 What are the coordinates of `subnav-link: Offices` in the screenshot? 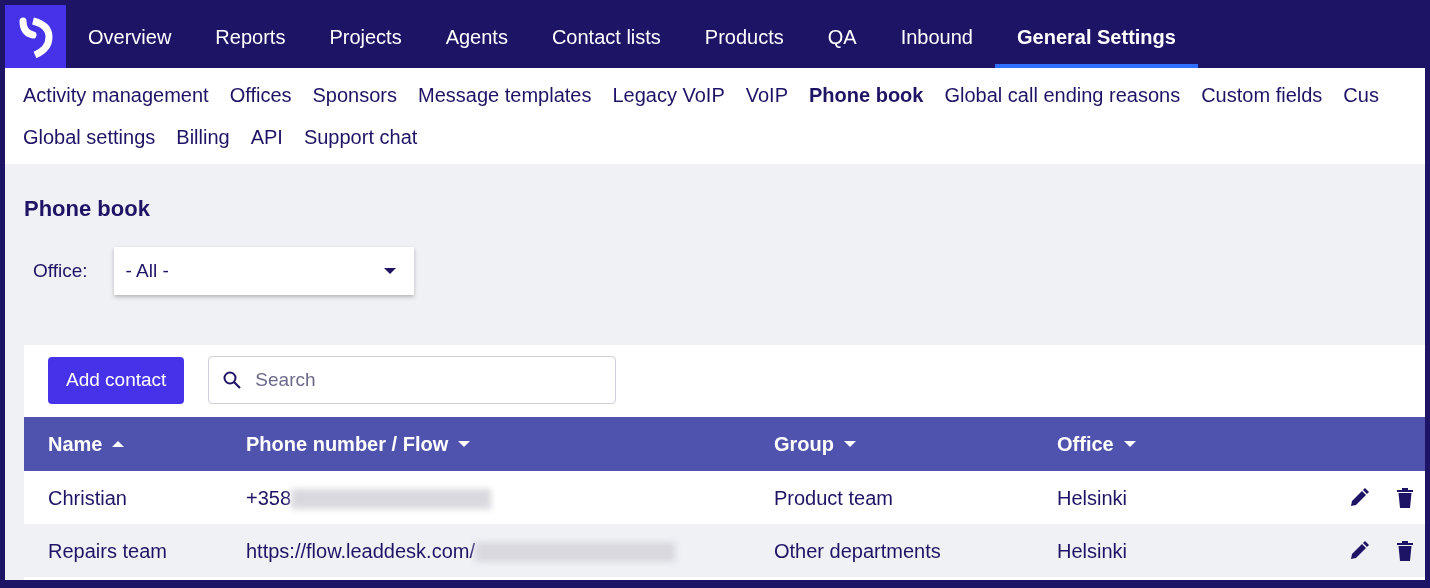 It's located at (266, 95).